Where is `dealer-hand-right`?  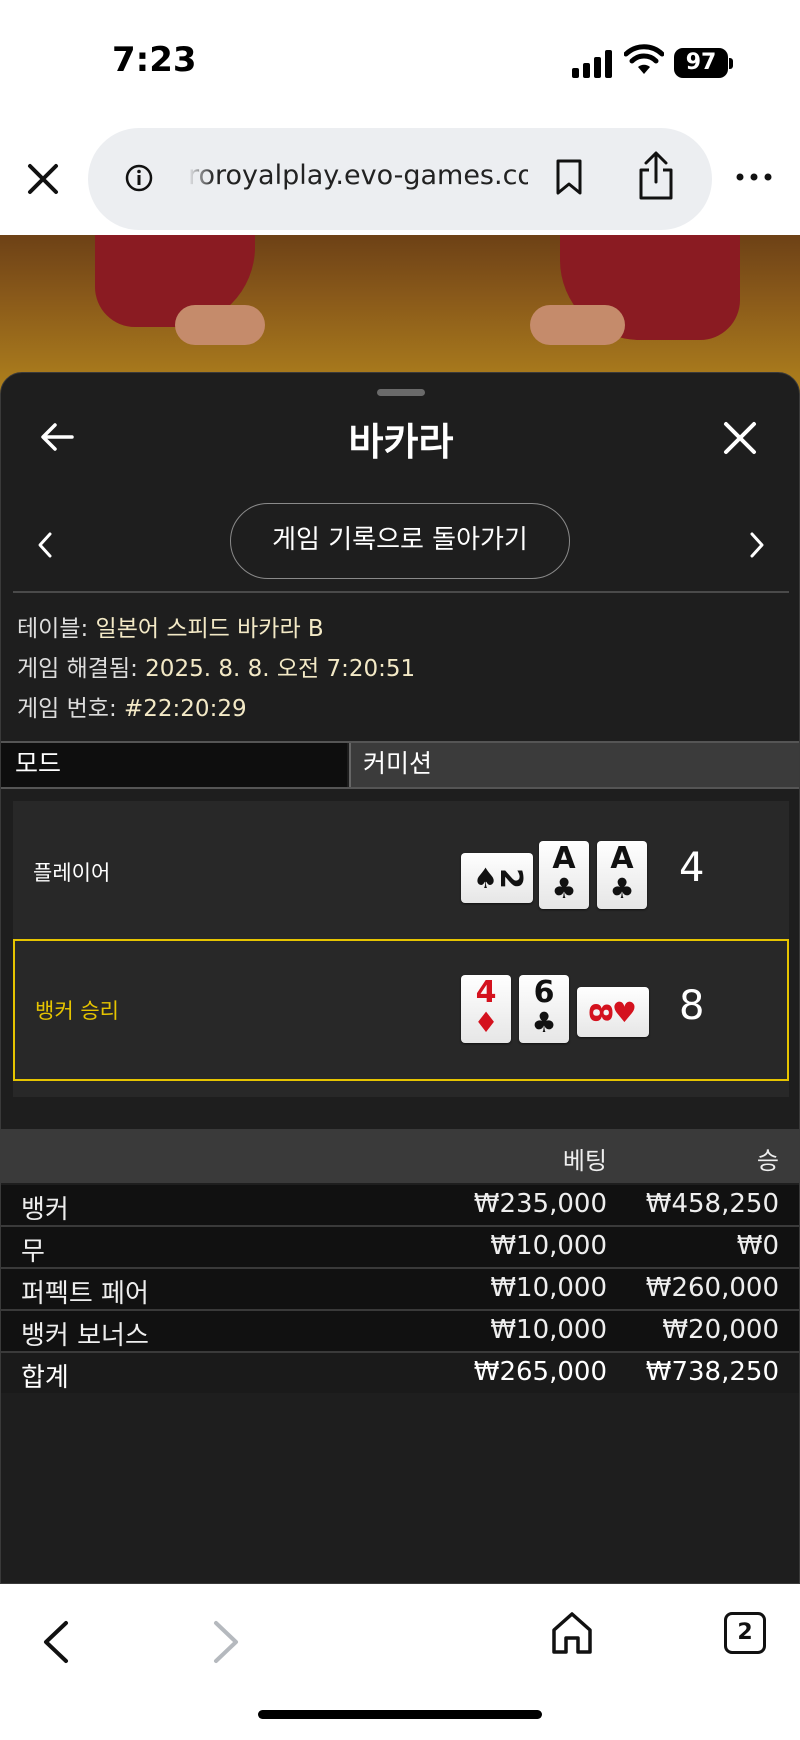 dealer-hand-right is located at coordinates (577, 325).